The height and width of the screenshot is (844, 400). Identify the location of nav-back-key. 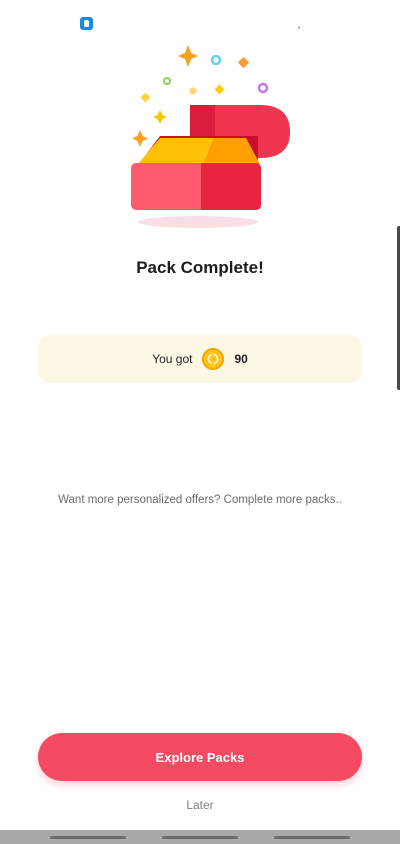
(312, 837).